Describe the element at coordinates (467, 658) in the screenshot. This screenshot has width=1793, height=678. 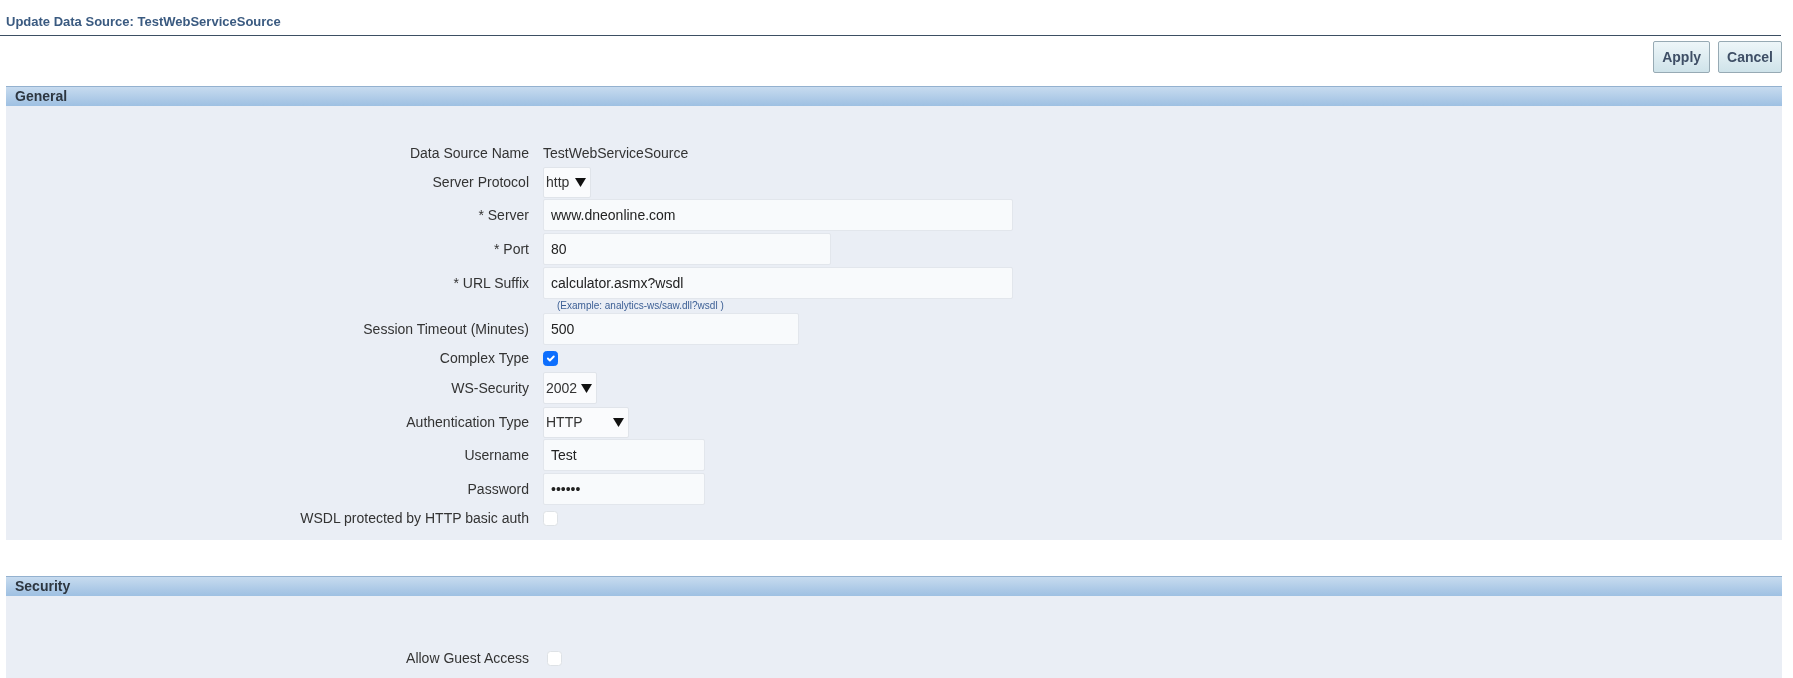
I see `field-label: Allow Guest Access` at that location.